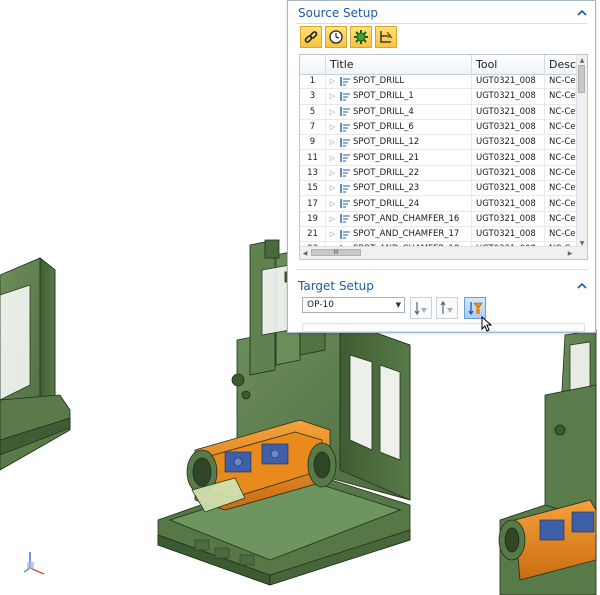  What do you see at coordinates (313, 142) in the screenshot?
I see `row-number: 9` at bounding box center [313, 142].